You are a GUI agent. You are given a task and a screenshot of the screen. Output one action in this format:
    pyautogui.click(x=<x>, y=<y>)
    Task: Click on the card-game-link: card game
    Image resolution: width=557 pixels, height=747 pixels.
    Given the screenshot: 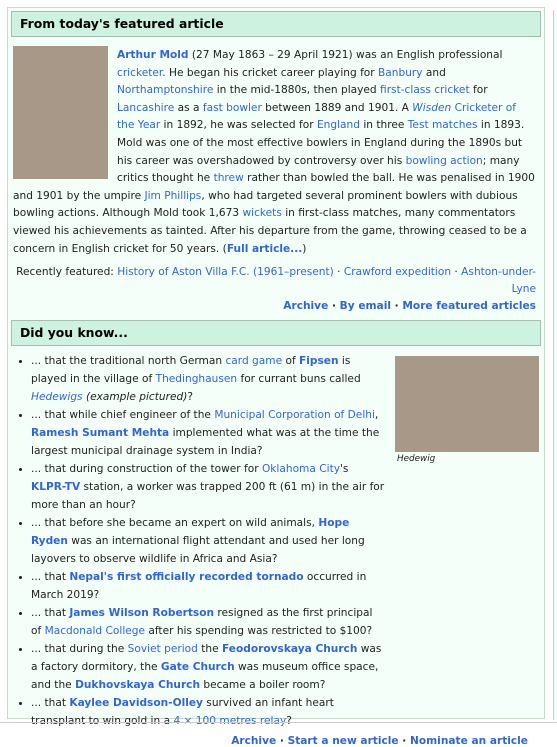 What is the action you would take?
    pyautogui.click(x=253, y=361)
    